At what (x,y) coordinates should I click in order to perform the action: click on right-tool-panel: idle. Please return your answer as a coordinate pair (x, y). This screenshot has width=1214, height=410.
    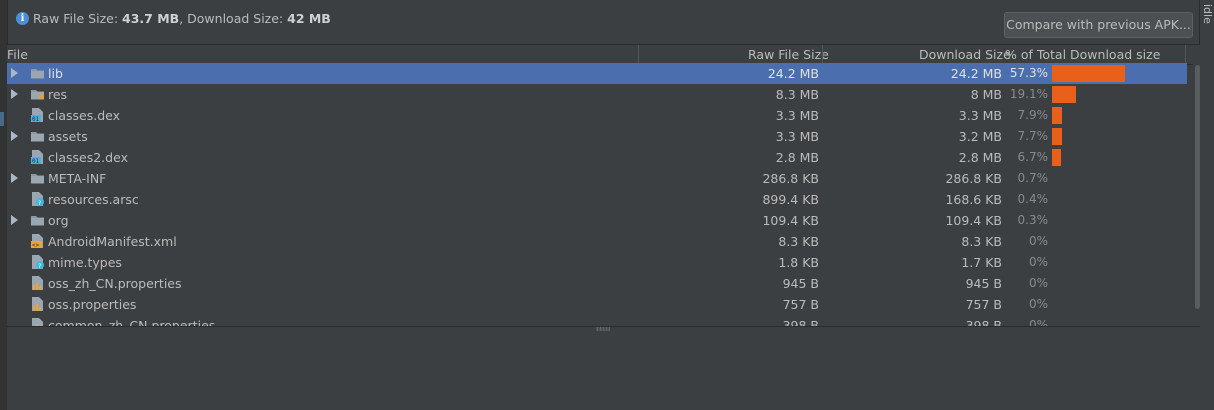
    Looking at the image, I should click on (1206, 205).